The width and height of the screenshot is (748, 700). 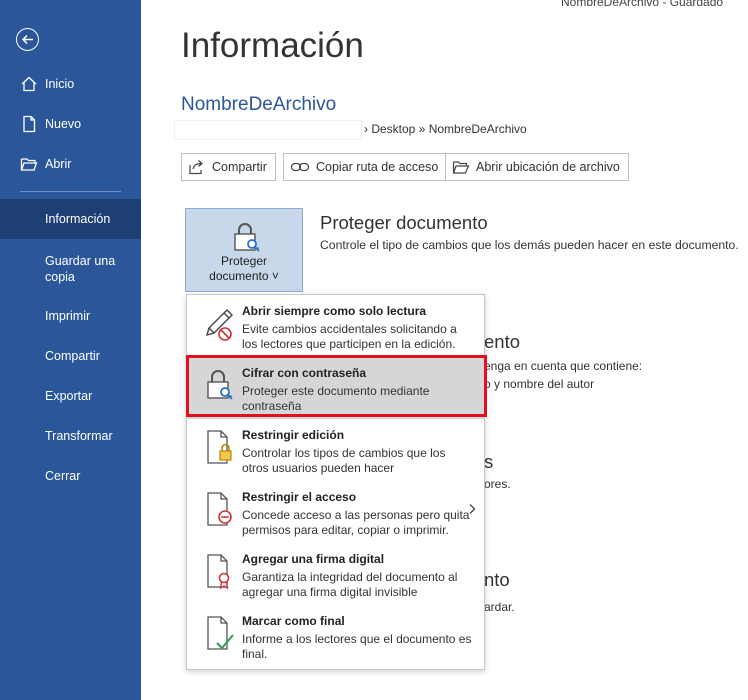 What do you see at coordinates (548, 167) in the screenshot?
I see `open-location-label: Abrir ubicación de archivo` at bounding box center [548, 167].